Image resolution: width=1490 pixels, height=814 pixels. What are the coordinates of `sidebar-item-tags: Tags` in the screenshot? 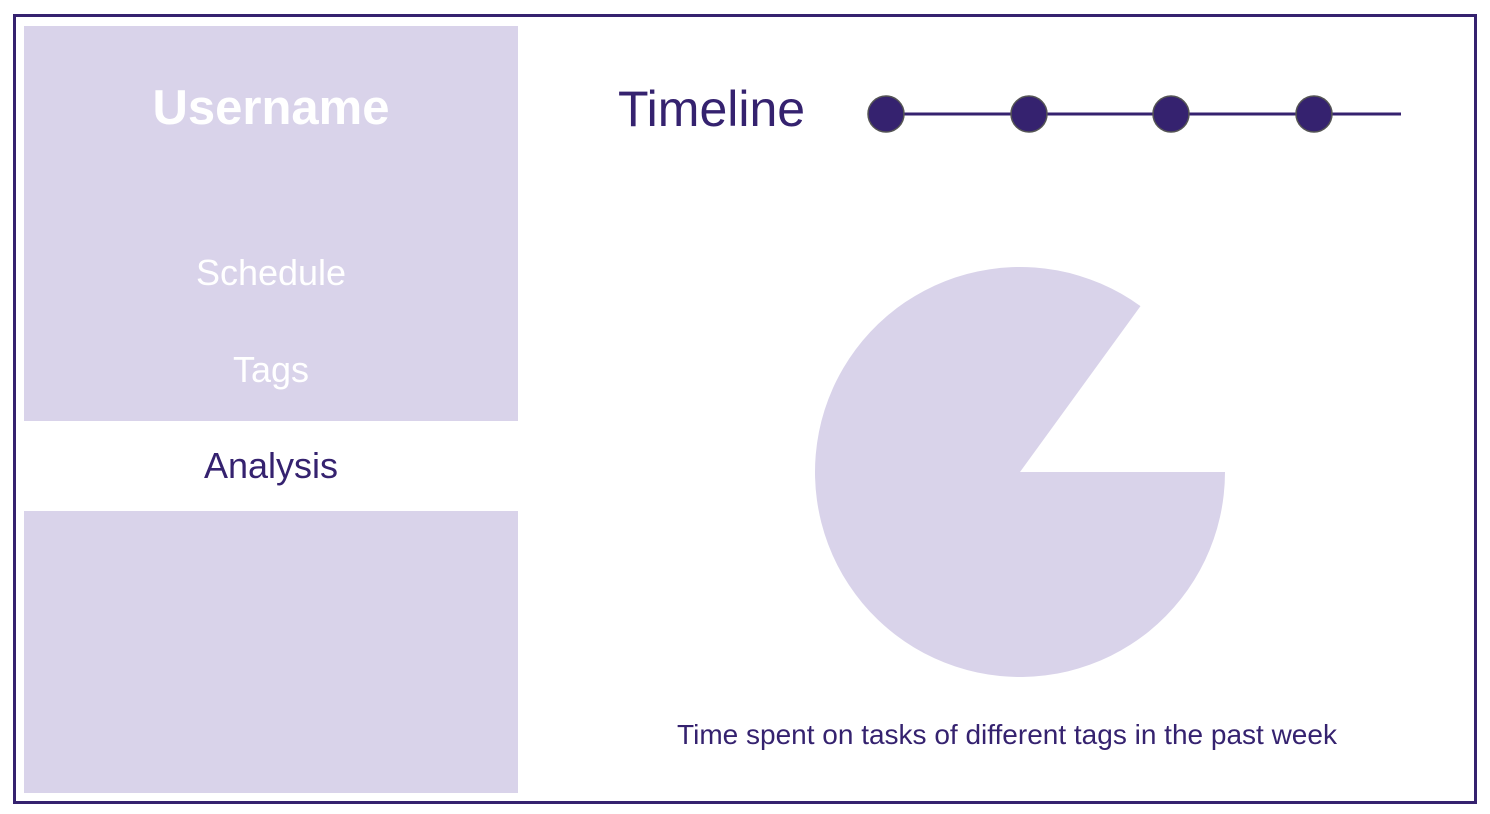 It's located at (271, 370).